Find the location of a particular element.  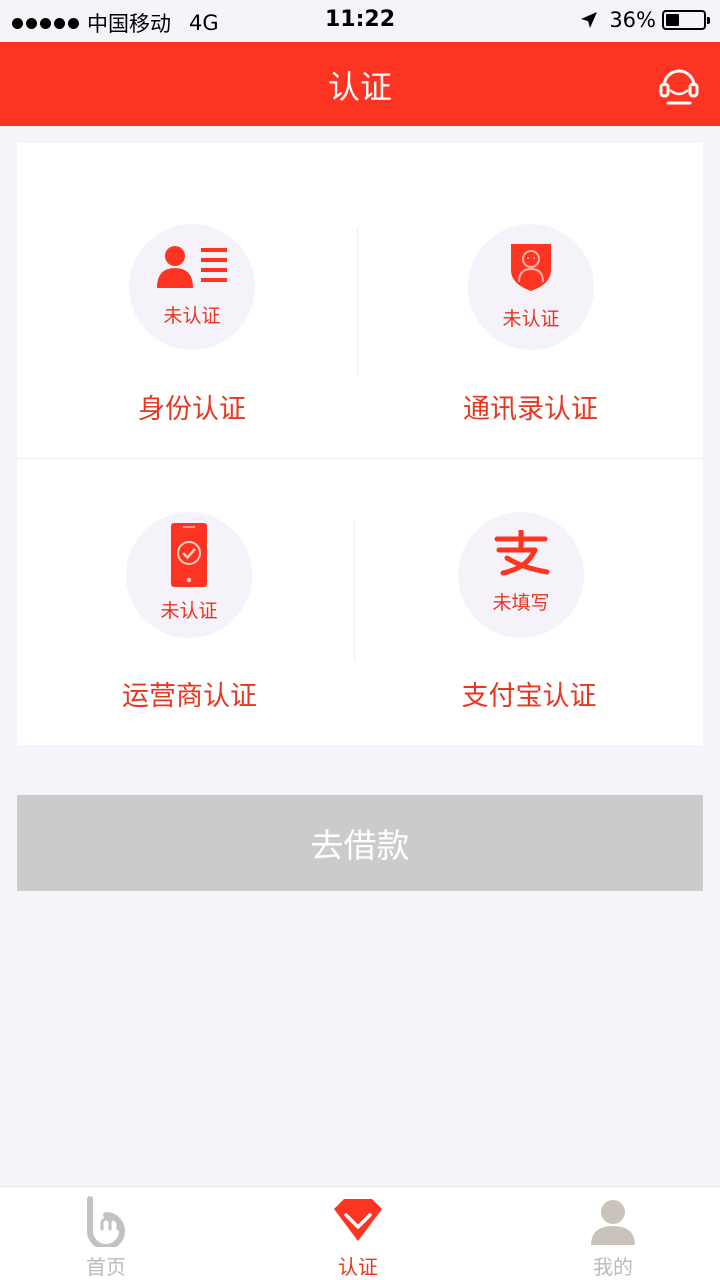

title-bar: 认证 is located at coordinates (360, 84).